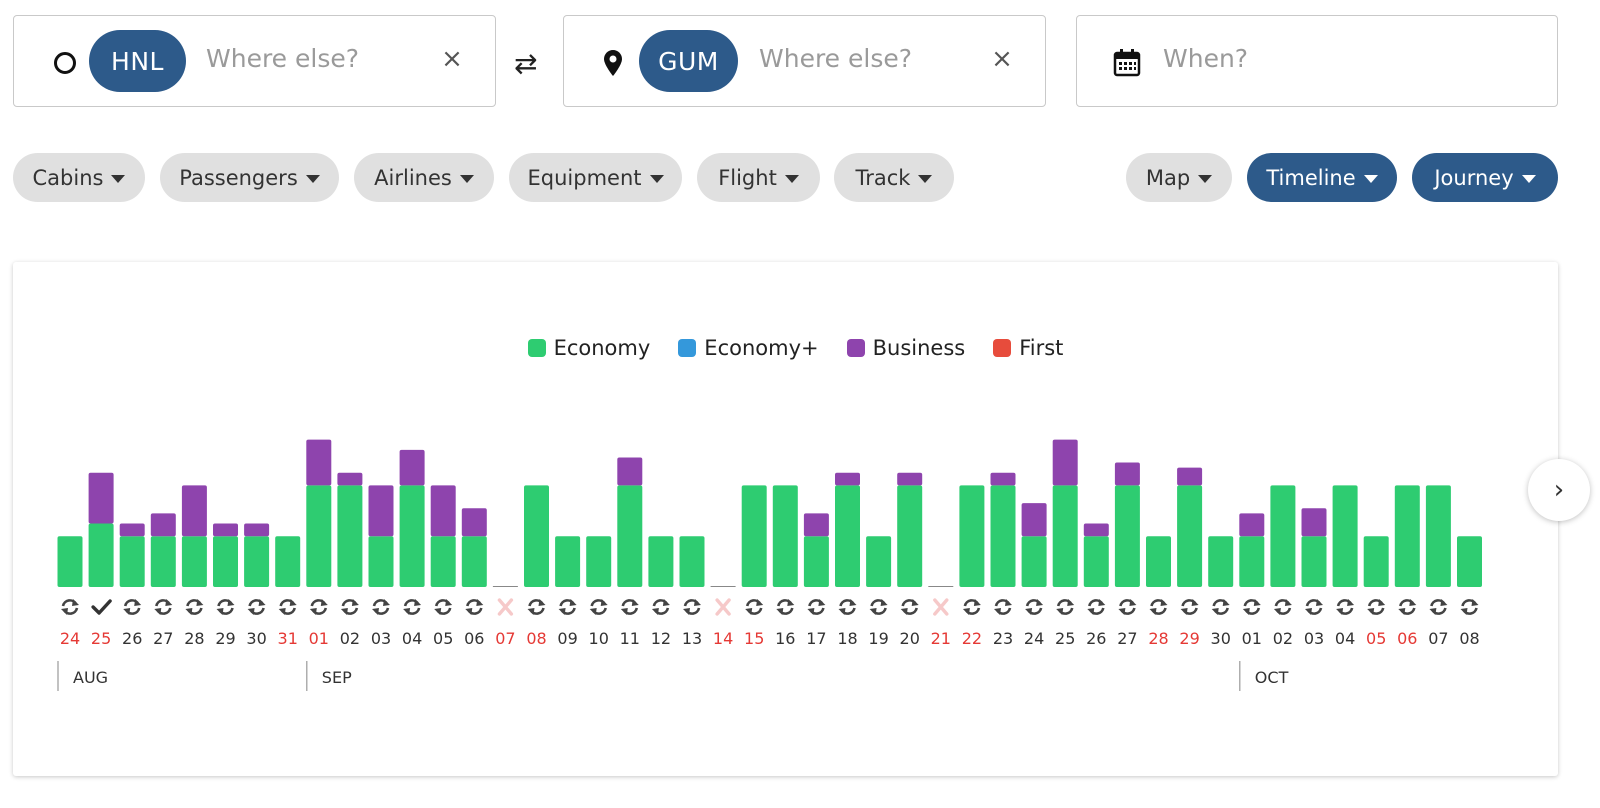 The width and height of the screenshot is (1600, 808). Describe the element at coordinates (1322, 177) in the screenshot. I see `timeline-view-button: Timeline` at that location.